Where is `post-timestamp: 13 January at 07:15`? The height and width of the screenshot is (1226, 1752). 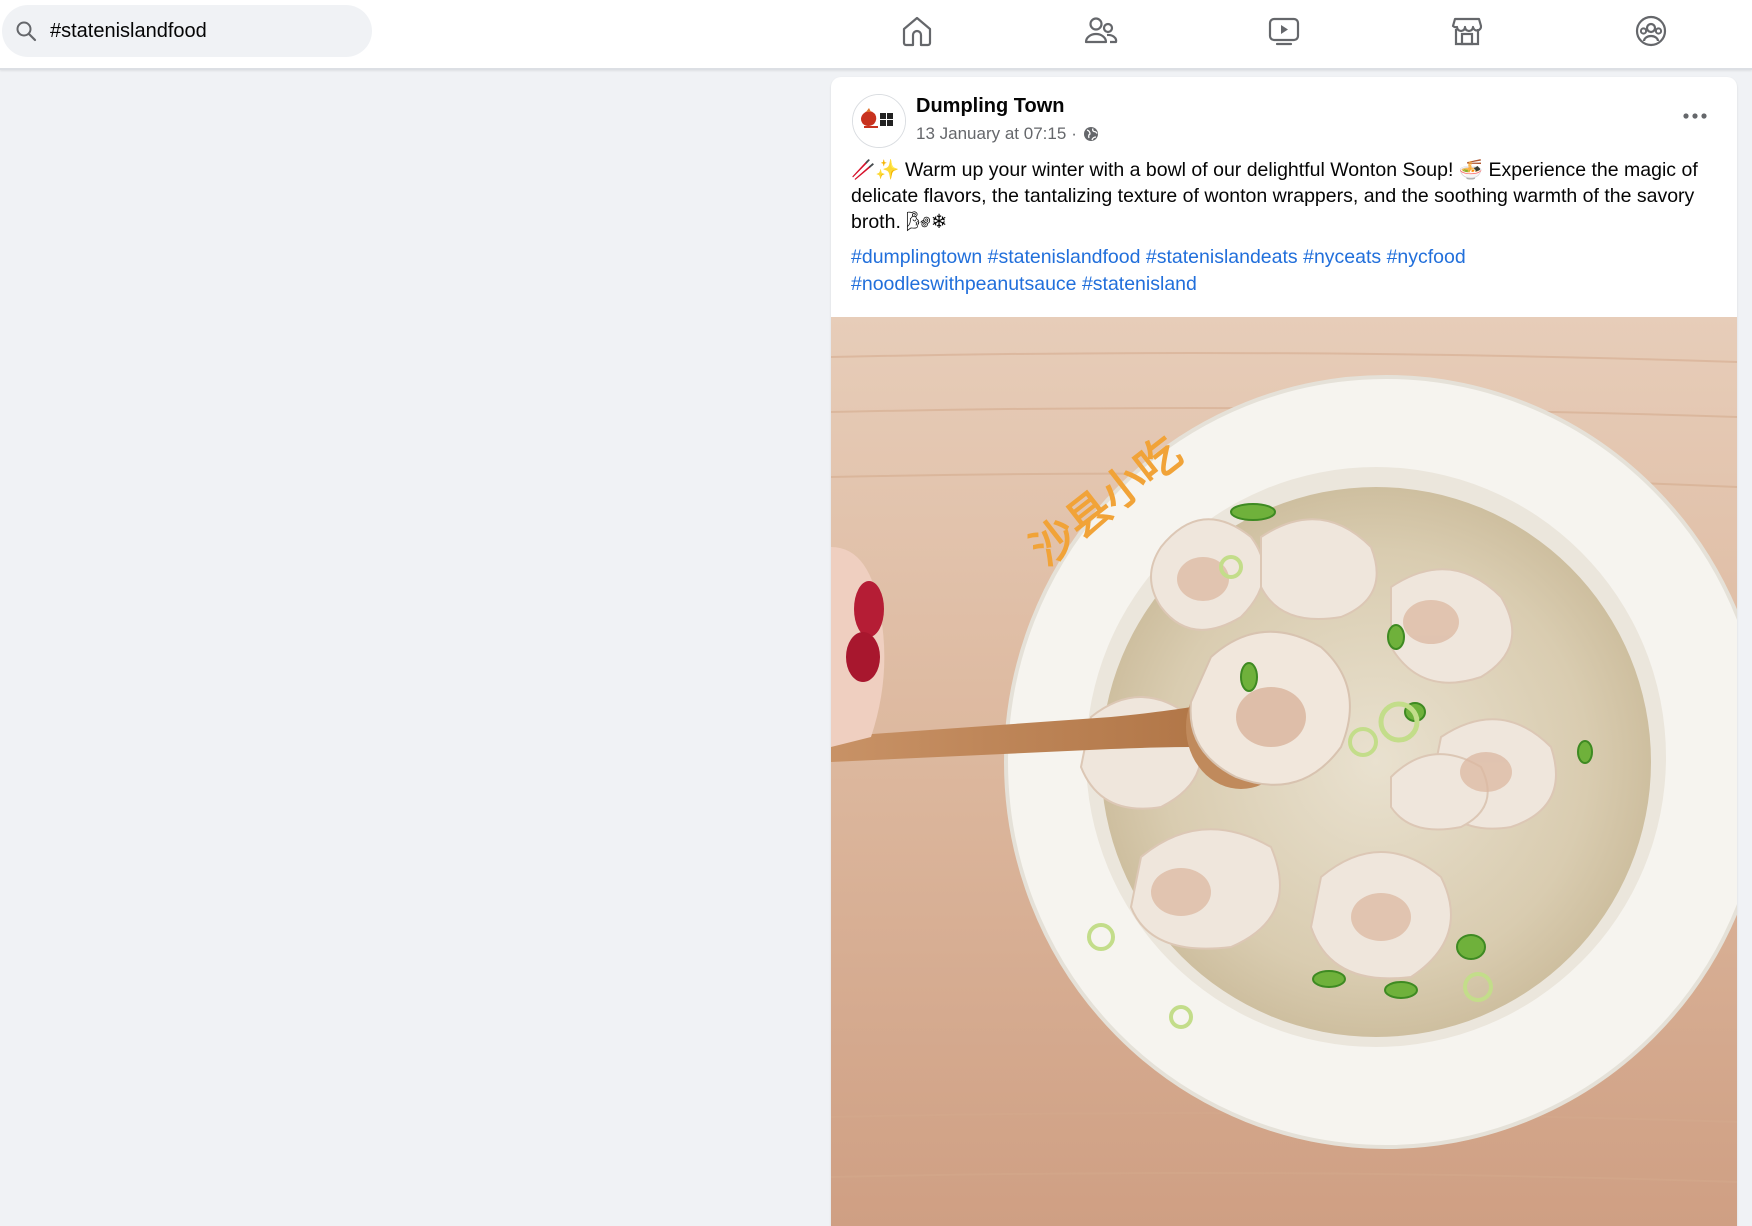 post-timestamp: 13 January at 07:15 is located at coordinates (991, 134).